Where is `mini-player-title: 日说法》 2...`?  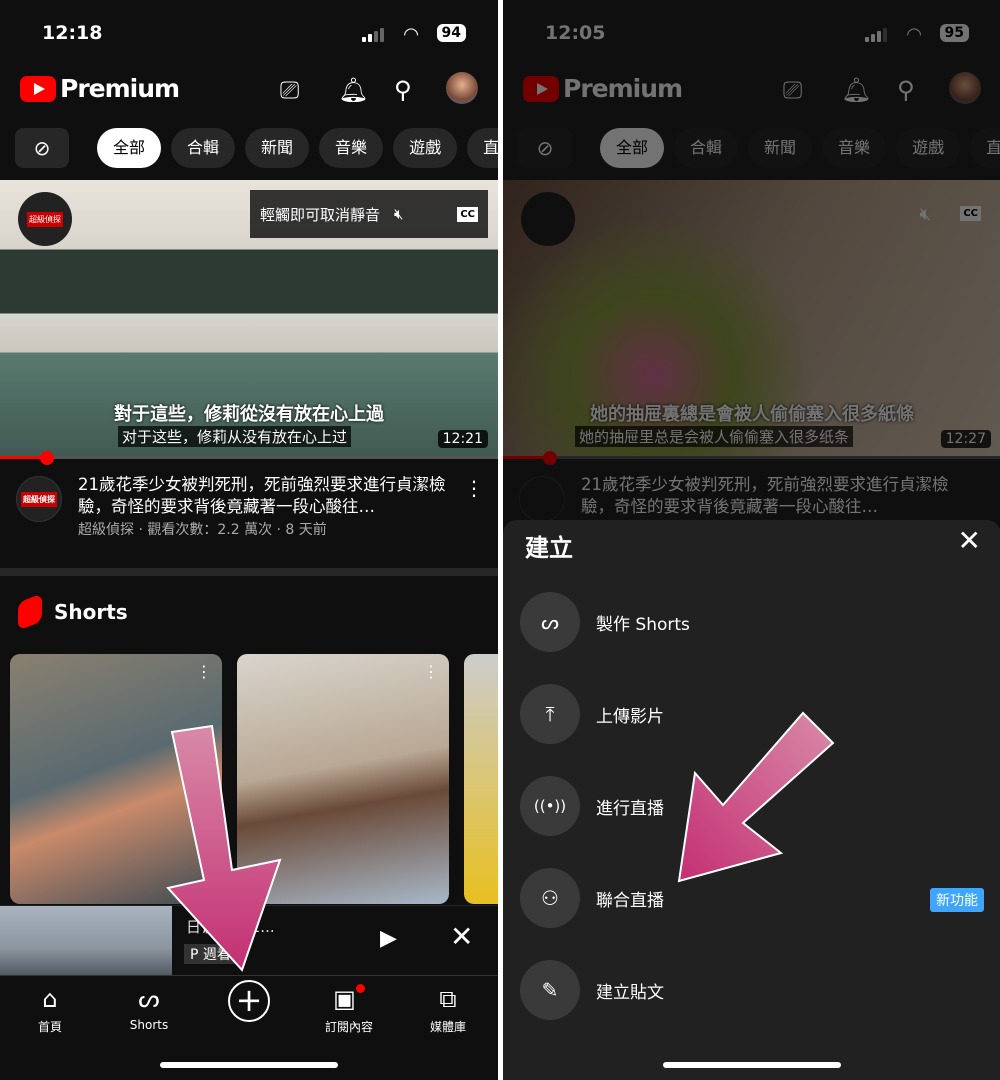 mini-player-title: 日说法》 2... is located at coordinates (230, 927).